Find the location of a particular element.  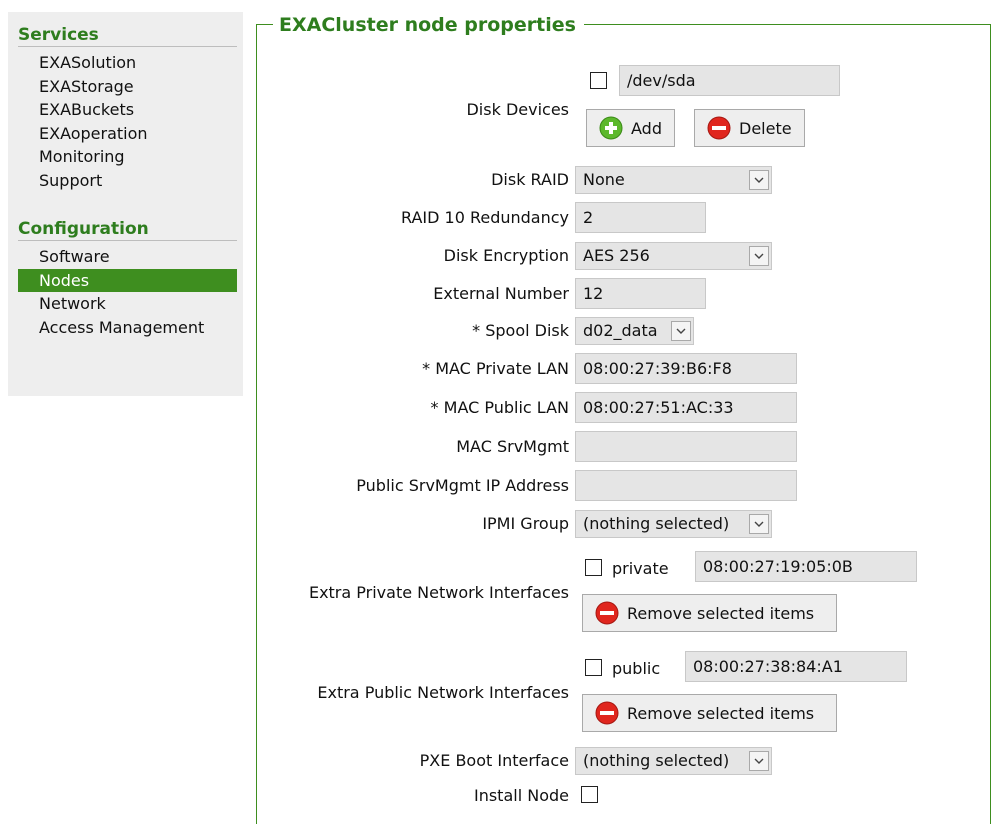

extra-private-interfaces-label: Extra Private Network Interfaces is located at coordinates (438, 592).